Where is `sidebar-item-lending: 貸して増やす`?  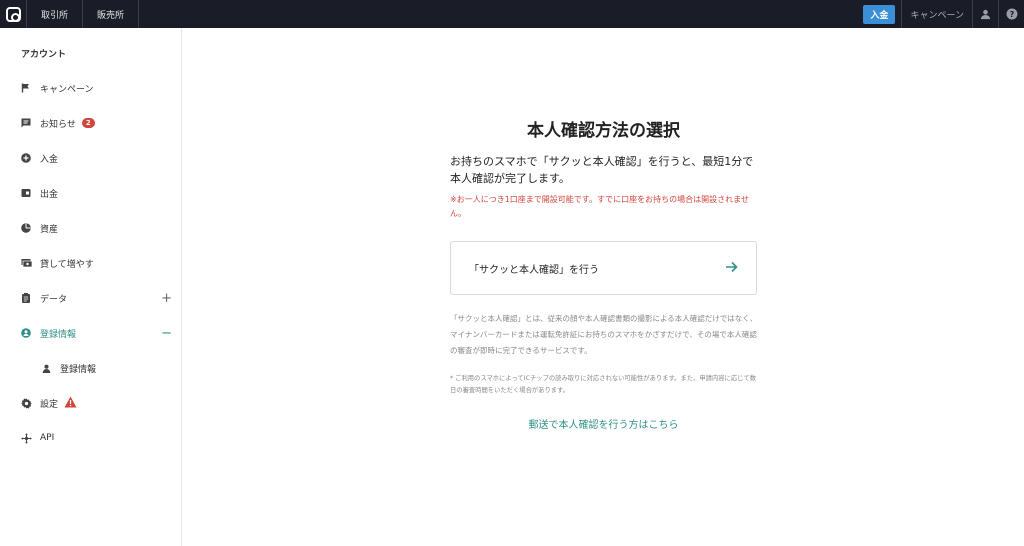 sidebar-item-lending: 貸して増やす is located at coordinates (96, 263).